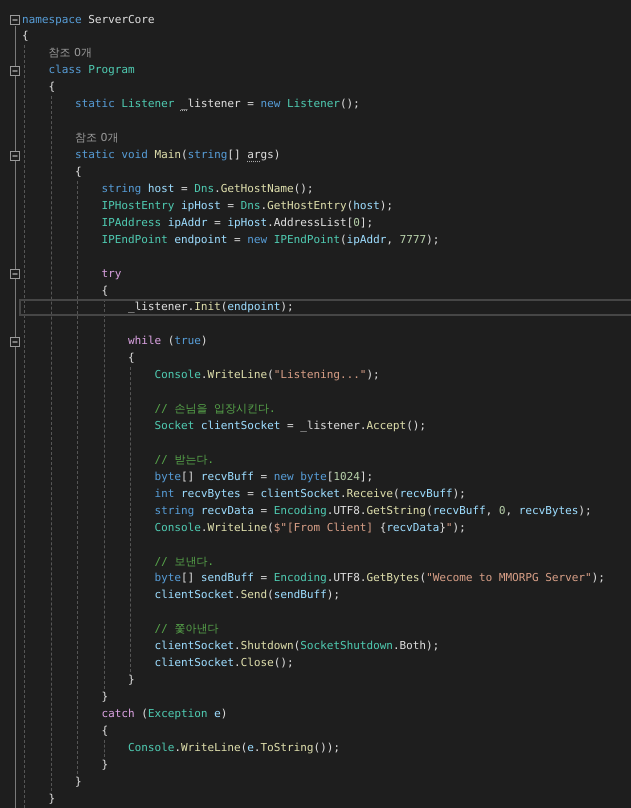 This screenshot has height=808, width=631. What do you see at coordinates (247, 205) in the screenshot?
I see `code-line: IPHostEntry ipHost = Dns.GetHostEntry(host);` at bounding box center [247, 205].